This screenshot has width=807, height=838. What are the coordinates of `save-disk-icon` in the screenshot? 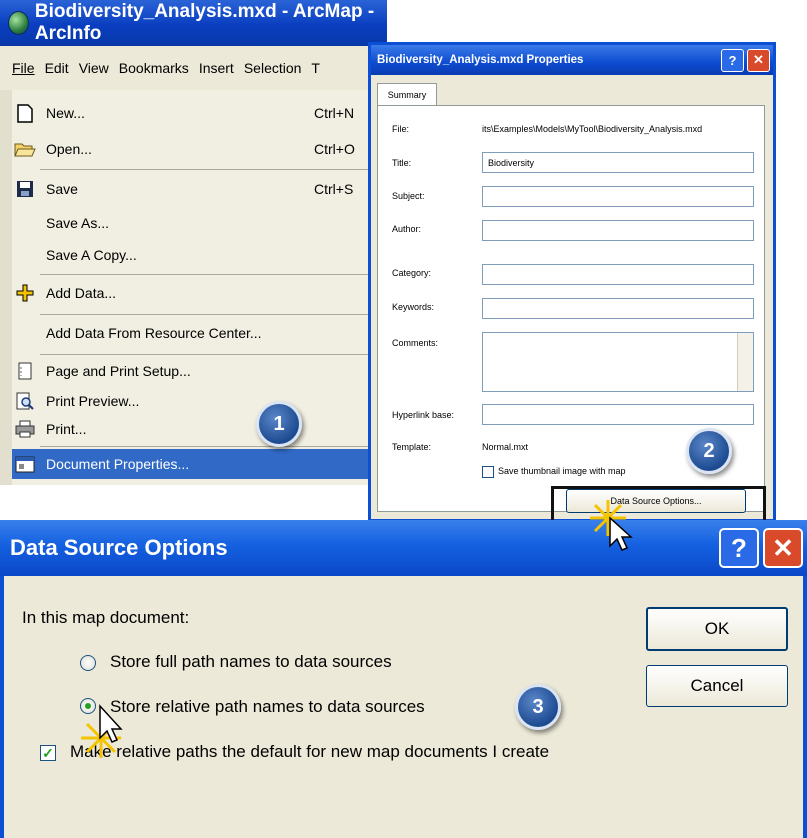 It's located at (25, 189).